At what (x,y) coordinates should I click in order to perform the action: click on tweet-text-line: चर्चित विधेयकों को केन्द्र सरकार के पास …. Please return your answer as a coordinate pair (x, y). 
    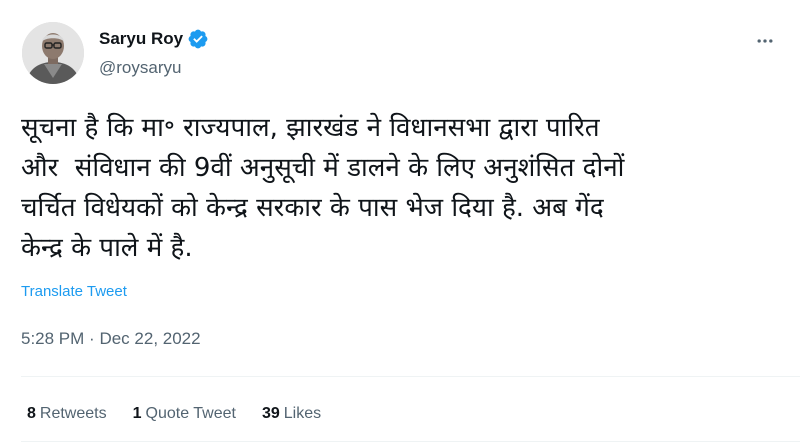
    Looking at the image, I should click on (312, 208).